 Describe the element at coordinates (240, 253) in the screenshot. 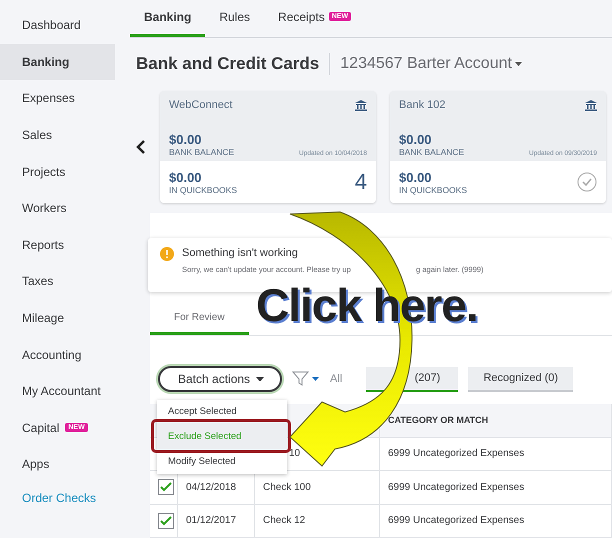

I see `alert-title: Something isn't working` at that location.